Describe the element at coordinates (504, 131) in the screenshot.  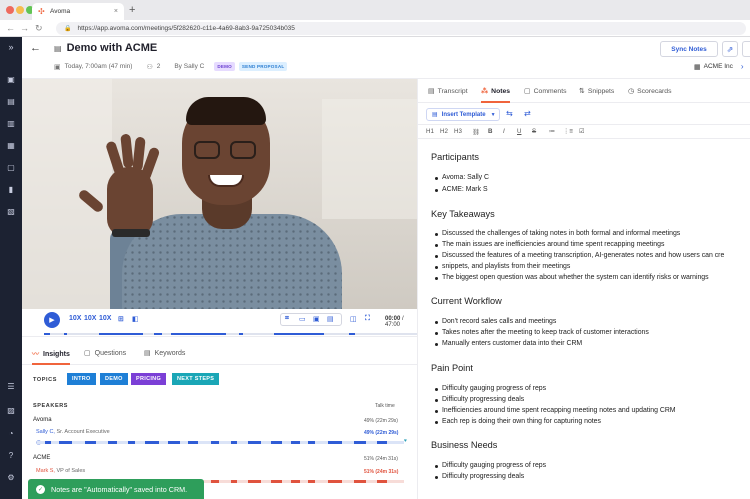
I see `italic-button: I` at that location.